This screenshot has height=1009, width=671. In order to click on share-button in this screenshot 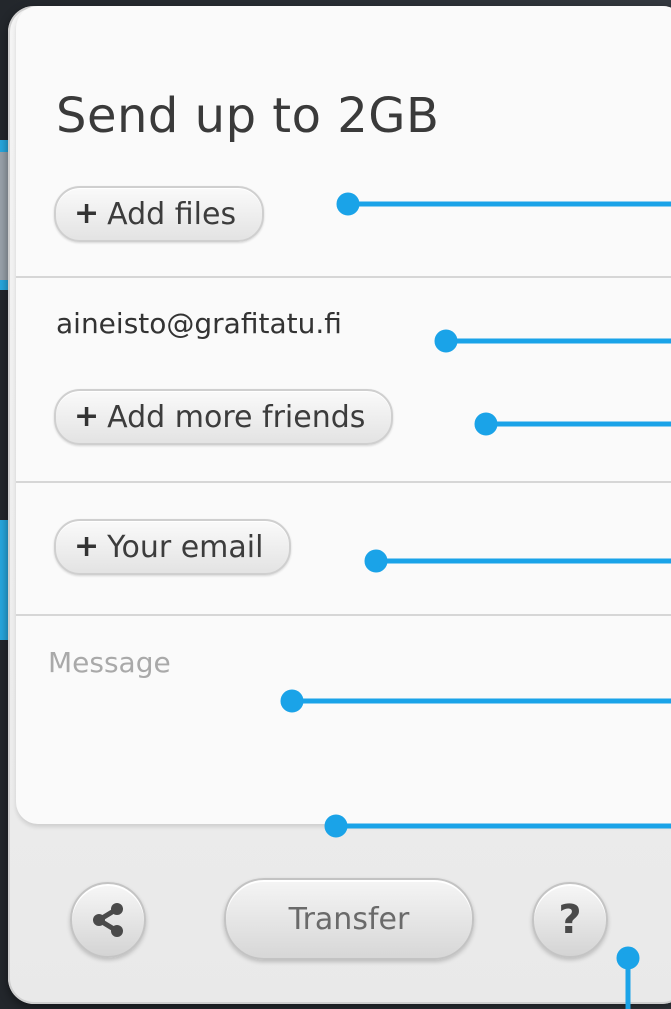, I will do `click(108, 920)`.